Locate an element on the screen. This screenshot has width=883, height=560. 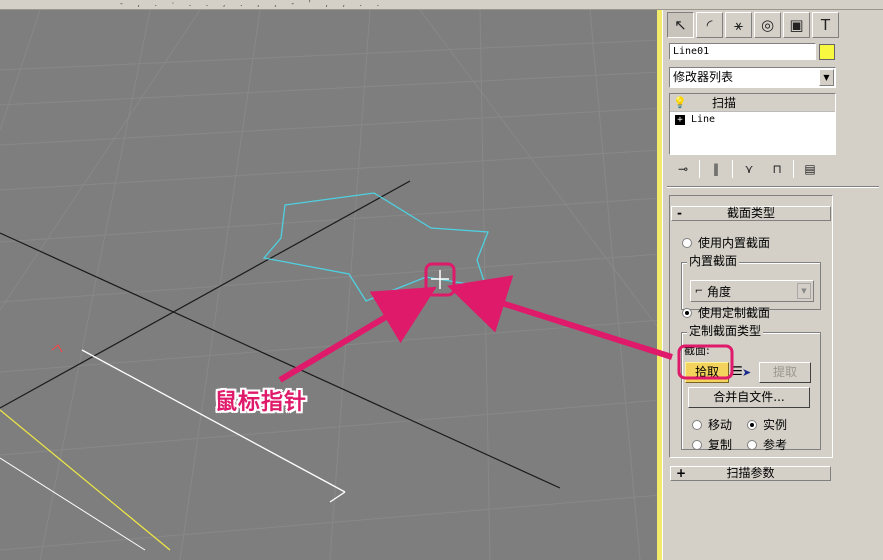
expand-icon: + is located at coordinates (680, 119).